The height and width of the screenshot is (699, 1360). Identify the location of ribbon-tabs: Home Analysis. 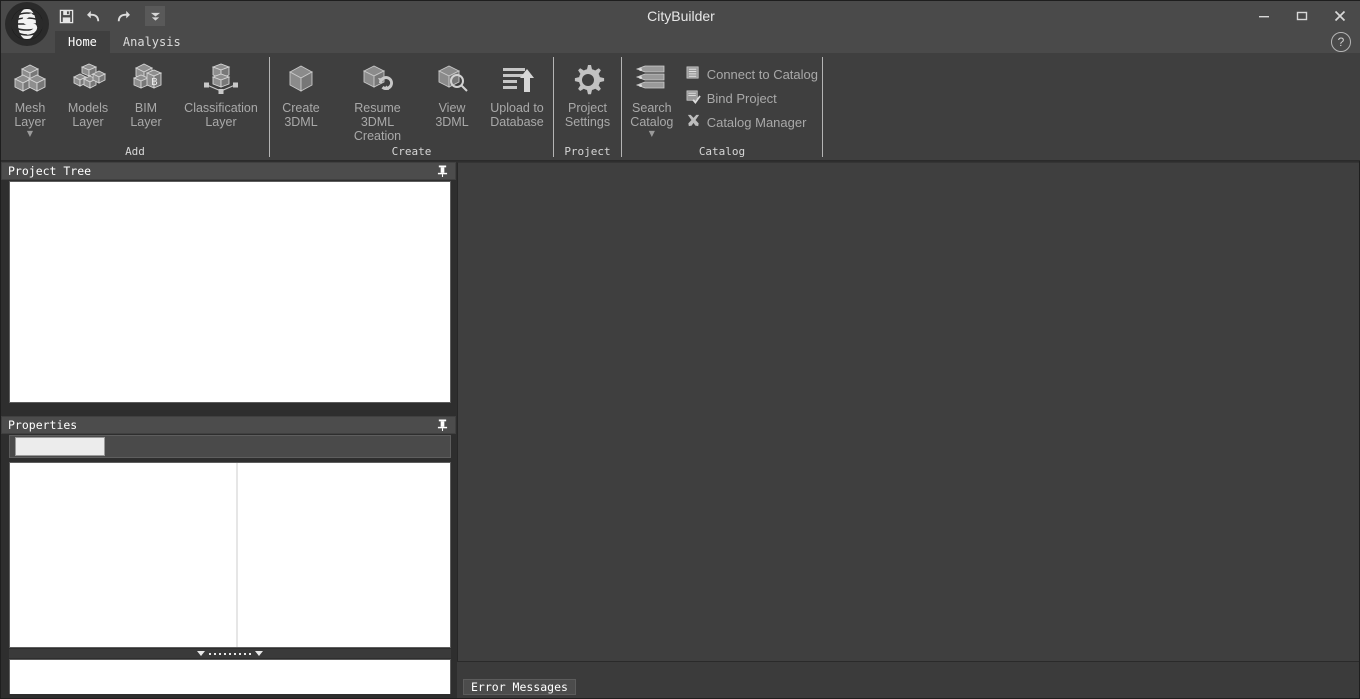
(124, 42).